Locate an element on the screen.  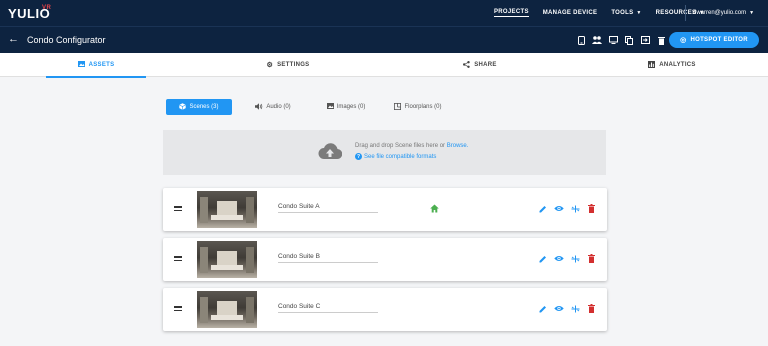
browse-link: Browse. is located at coordinates (458, 146).